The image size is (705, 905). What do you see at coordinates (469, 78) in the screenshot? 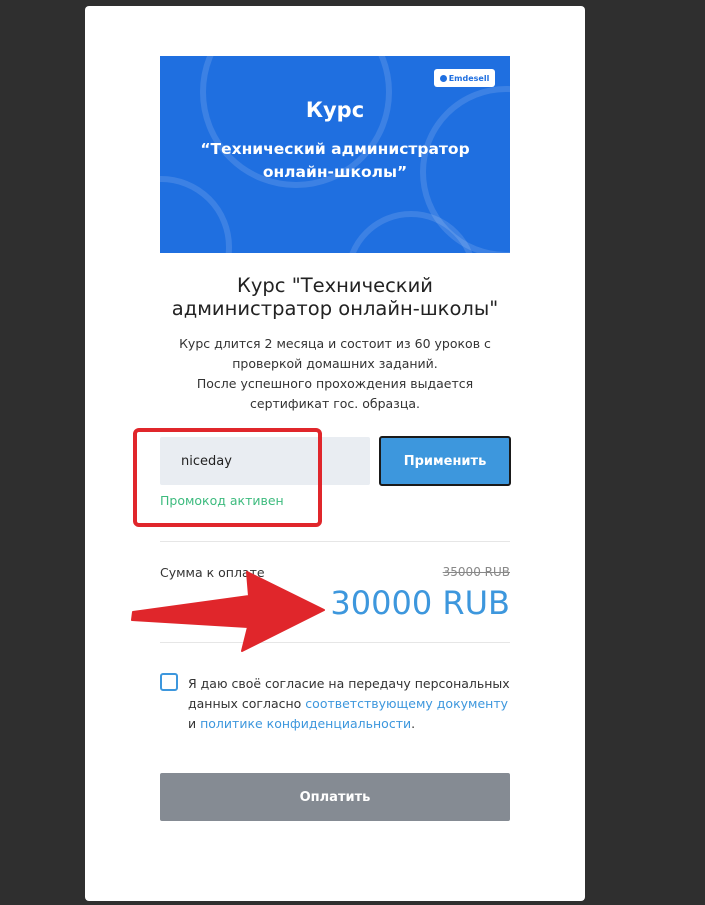
I see `logo-text: Emdesell` at bounding box center [469, 78].